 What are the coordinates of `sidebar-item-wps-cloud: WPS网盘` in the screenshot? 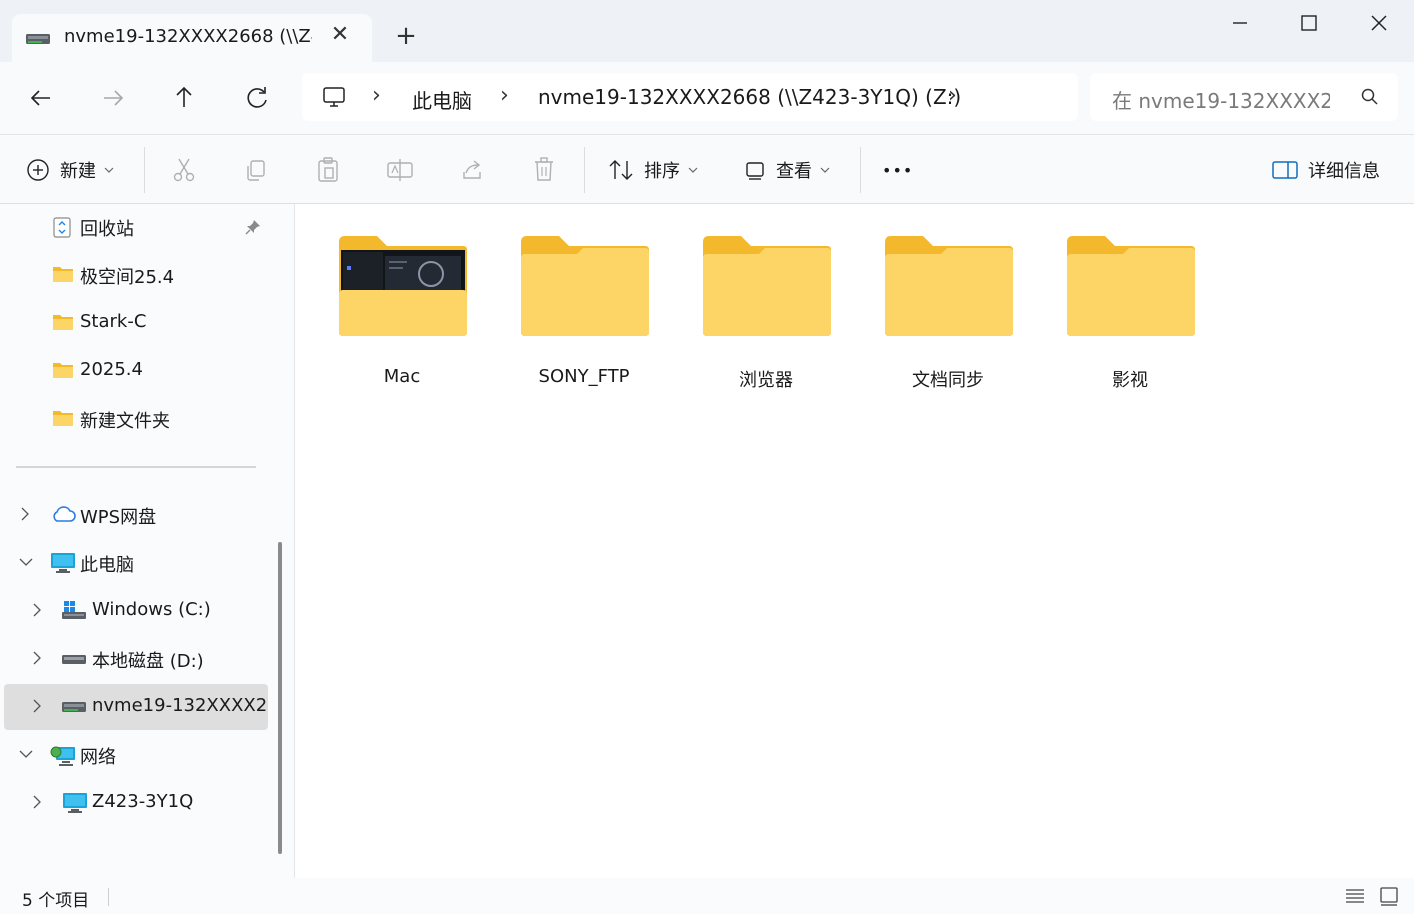 It's located at (134, 515).